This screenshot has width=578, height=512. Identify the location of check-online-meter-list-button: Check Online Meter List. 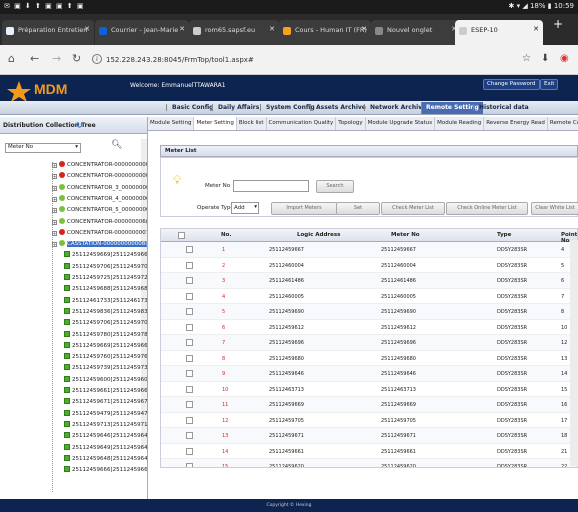
(487, 208).